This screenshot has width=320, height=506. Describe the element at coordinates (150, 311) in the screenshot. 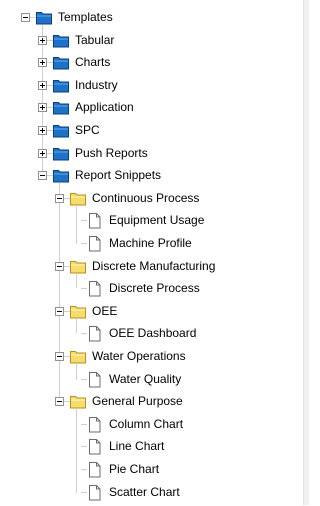

I see `tree-node-oee: OEE` at that location.